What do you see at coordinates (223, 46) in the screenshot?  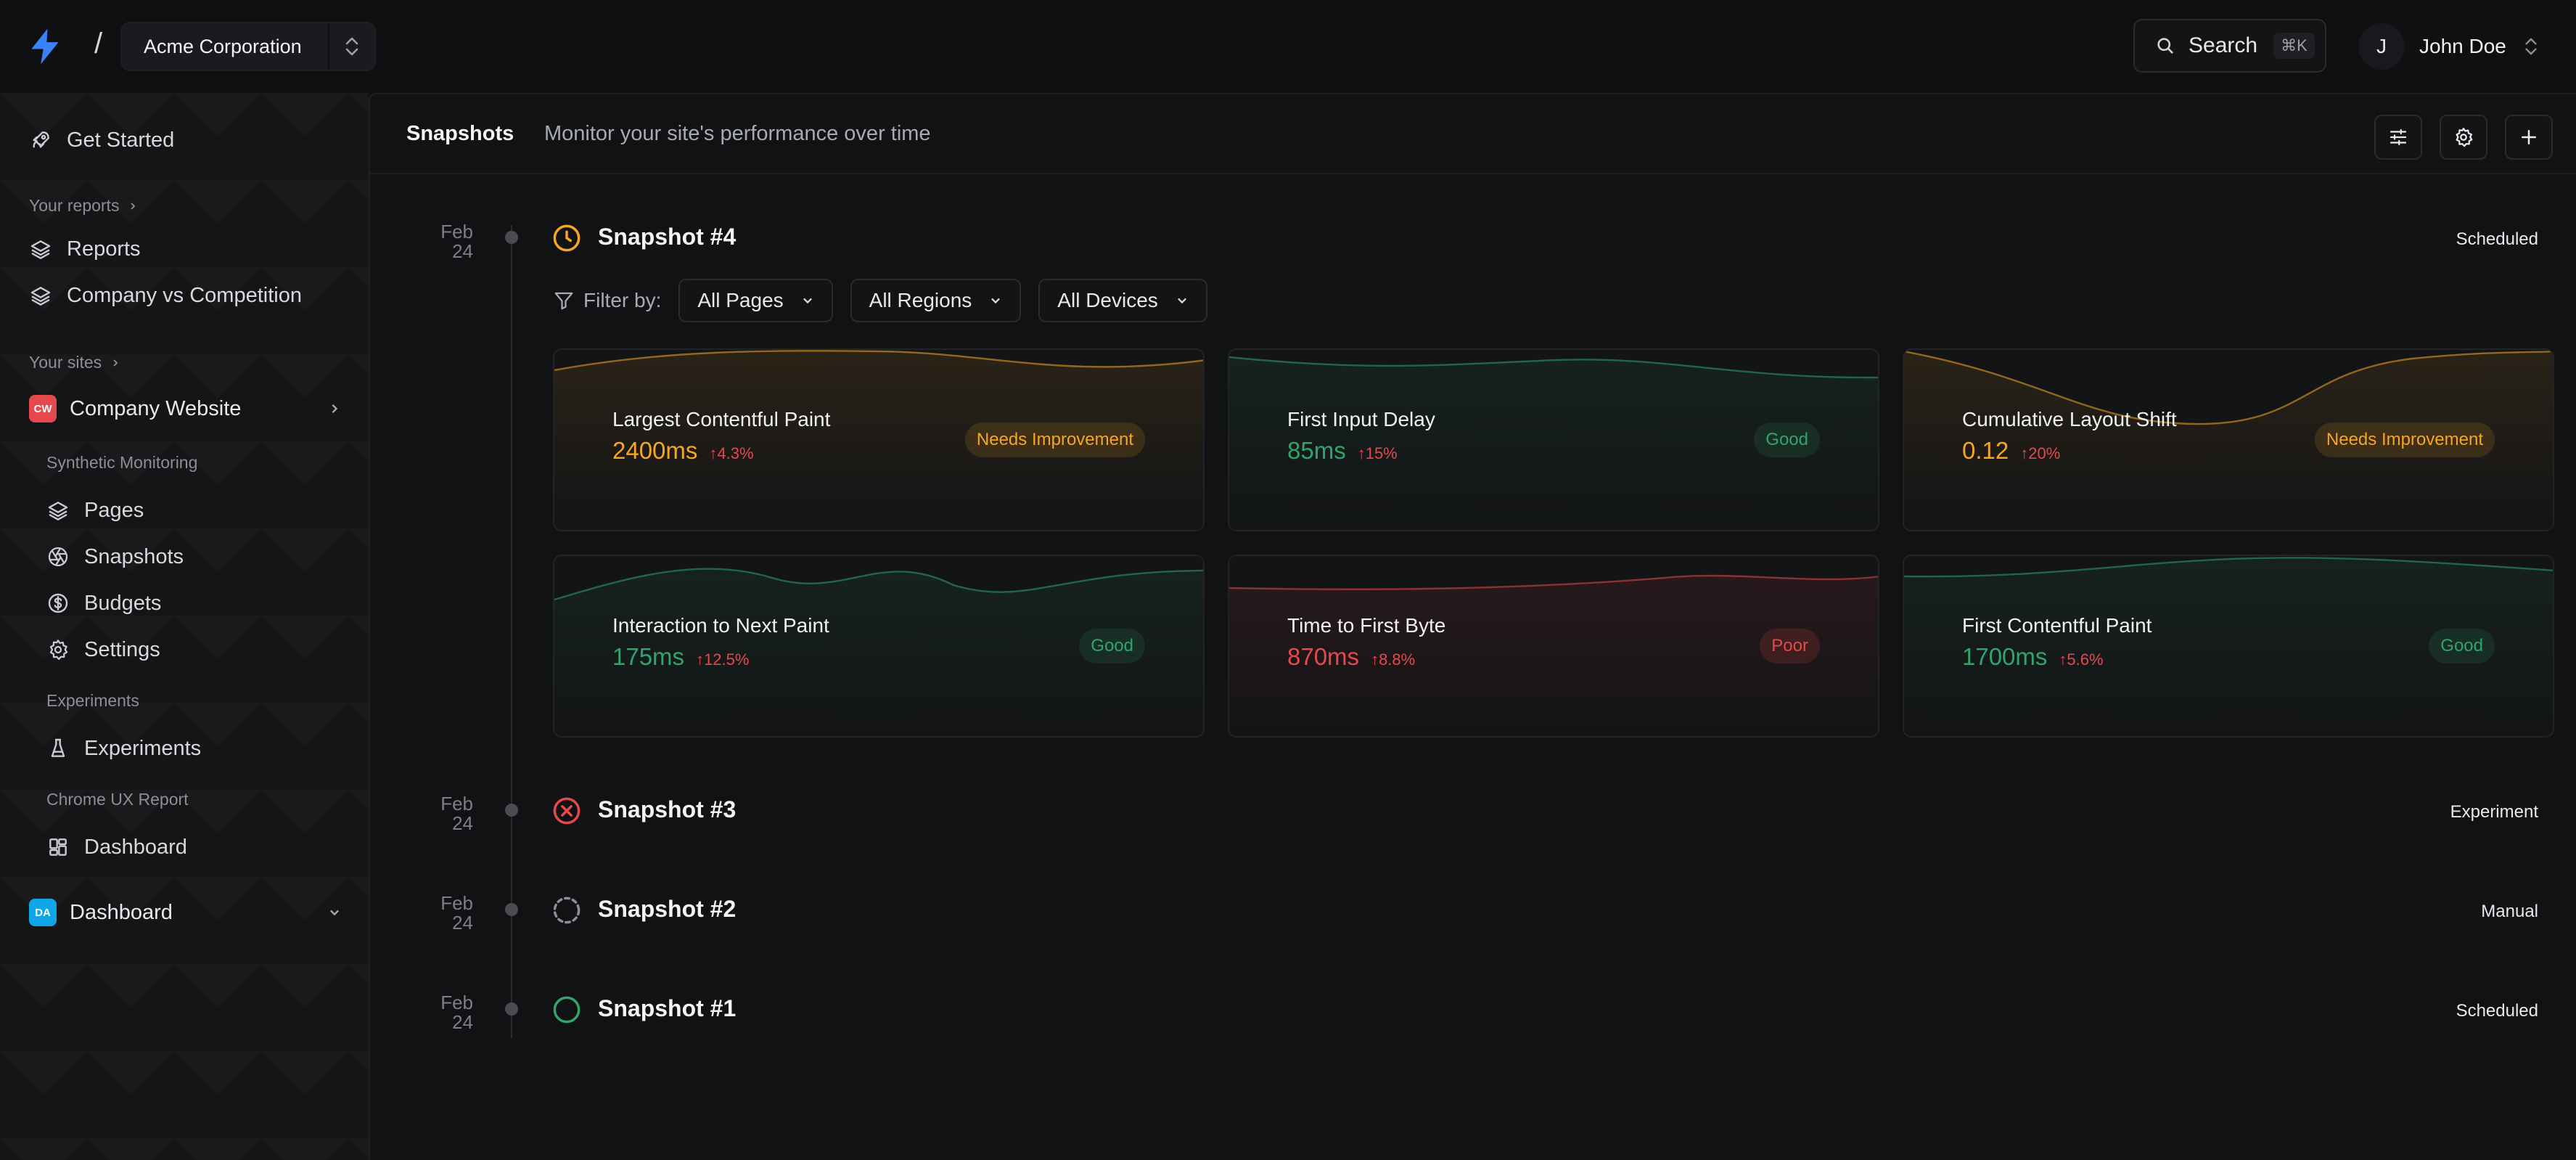 I see `organization-name: Acme Corporation` at bounding box center [223, 46].